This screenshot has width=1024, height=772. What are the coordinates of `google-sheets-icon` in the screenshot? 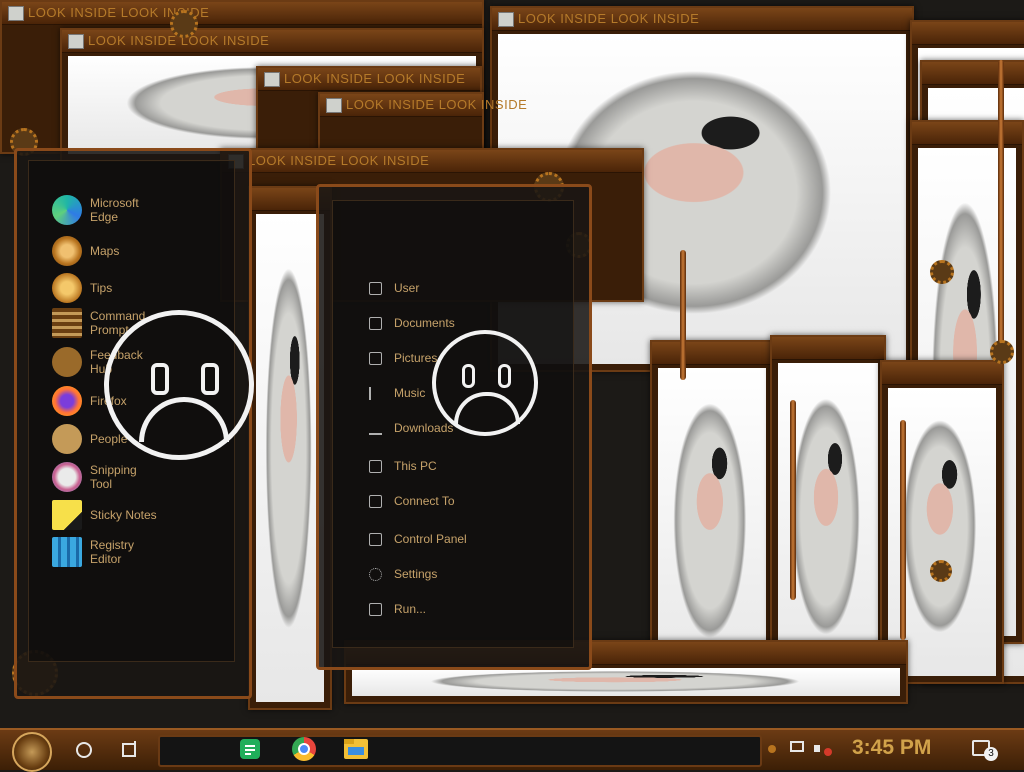 It's located at (250, 749).